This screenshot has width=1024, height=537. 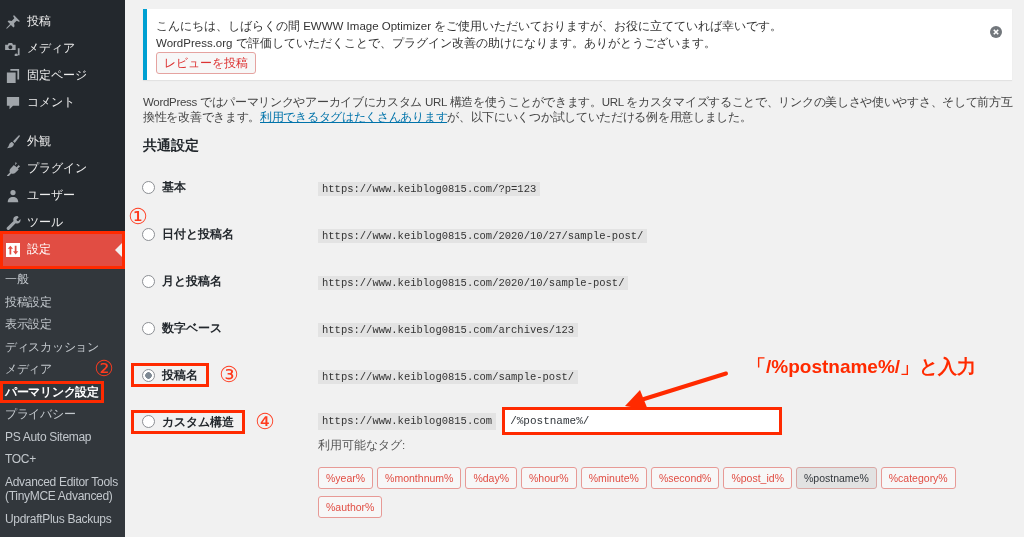 What do you see at coordinates (62, 102) in the screenshot?
I see `sidebar-menu-item: コメント` at bounding box center [62, 102].